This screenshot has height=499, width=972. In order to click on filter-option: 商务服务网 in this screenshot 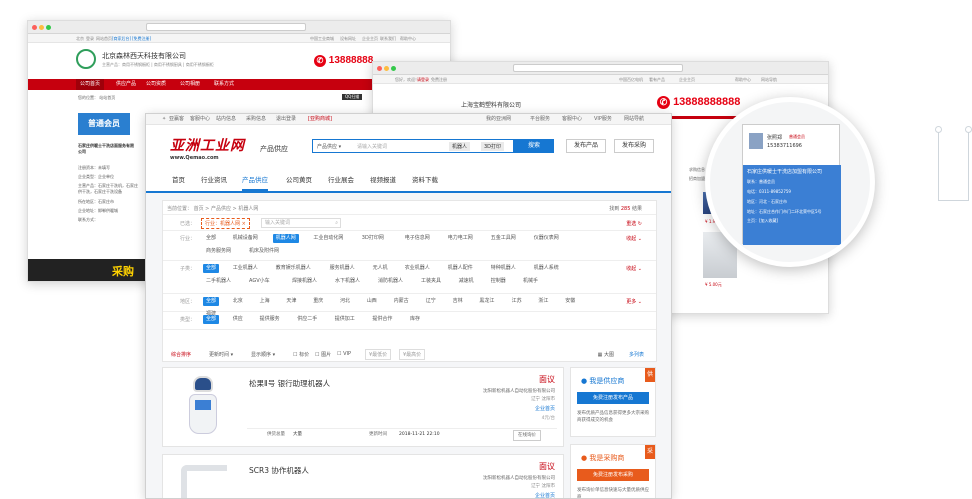, I will do `click(218, 251)`.